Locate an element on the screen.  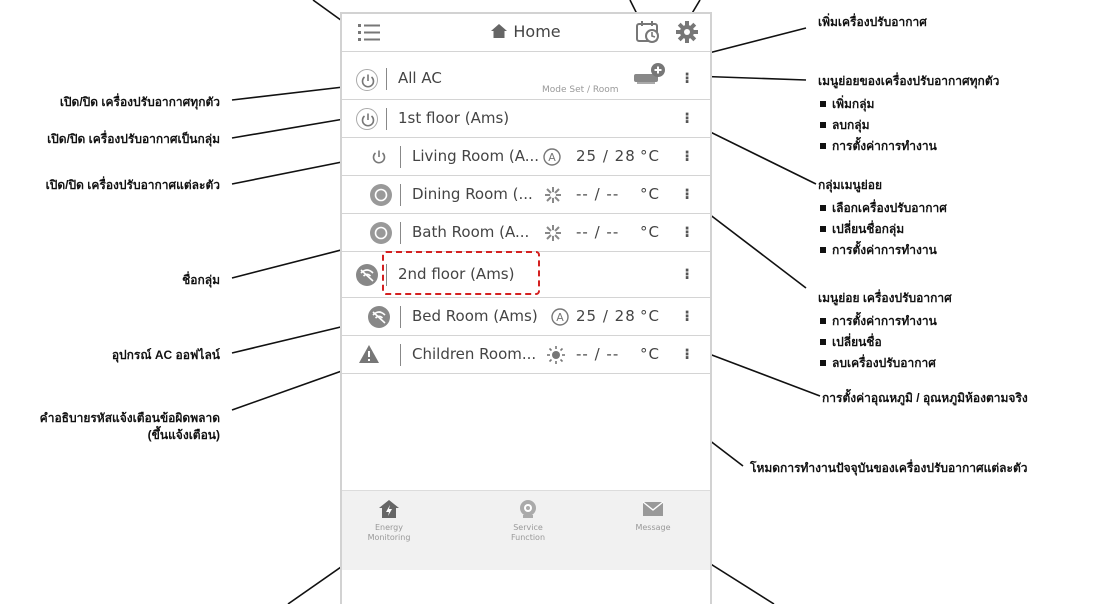
page-title-text: Home is located at coordinates (537, 31).